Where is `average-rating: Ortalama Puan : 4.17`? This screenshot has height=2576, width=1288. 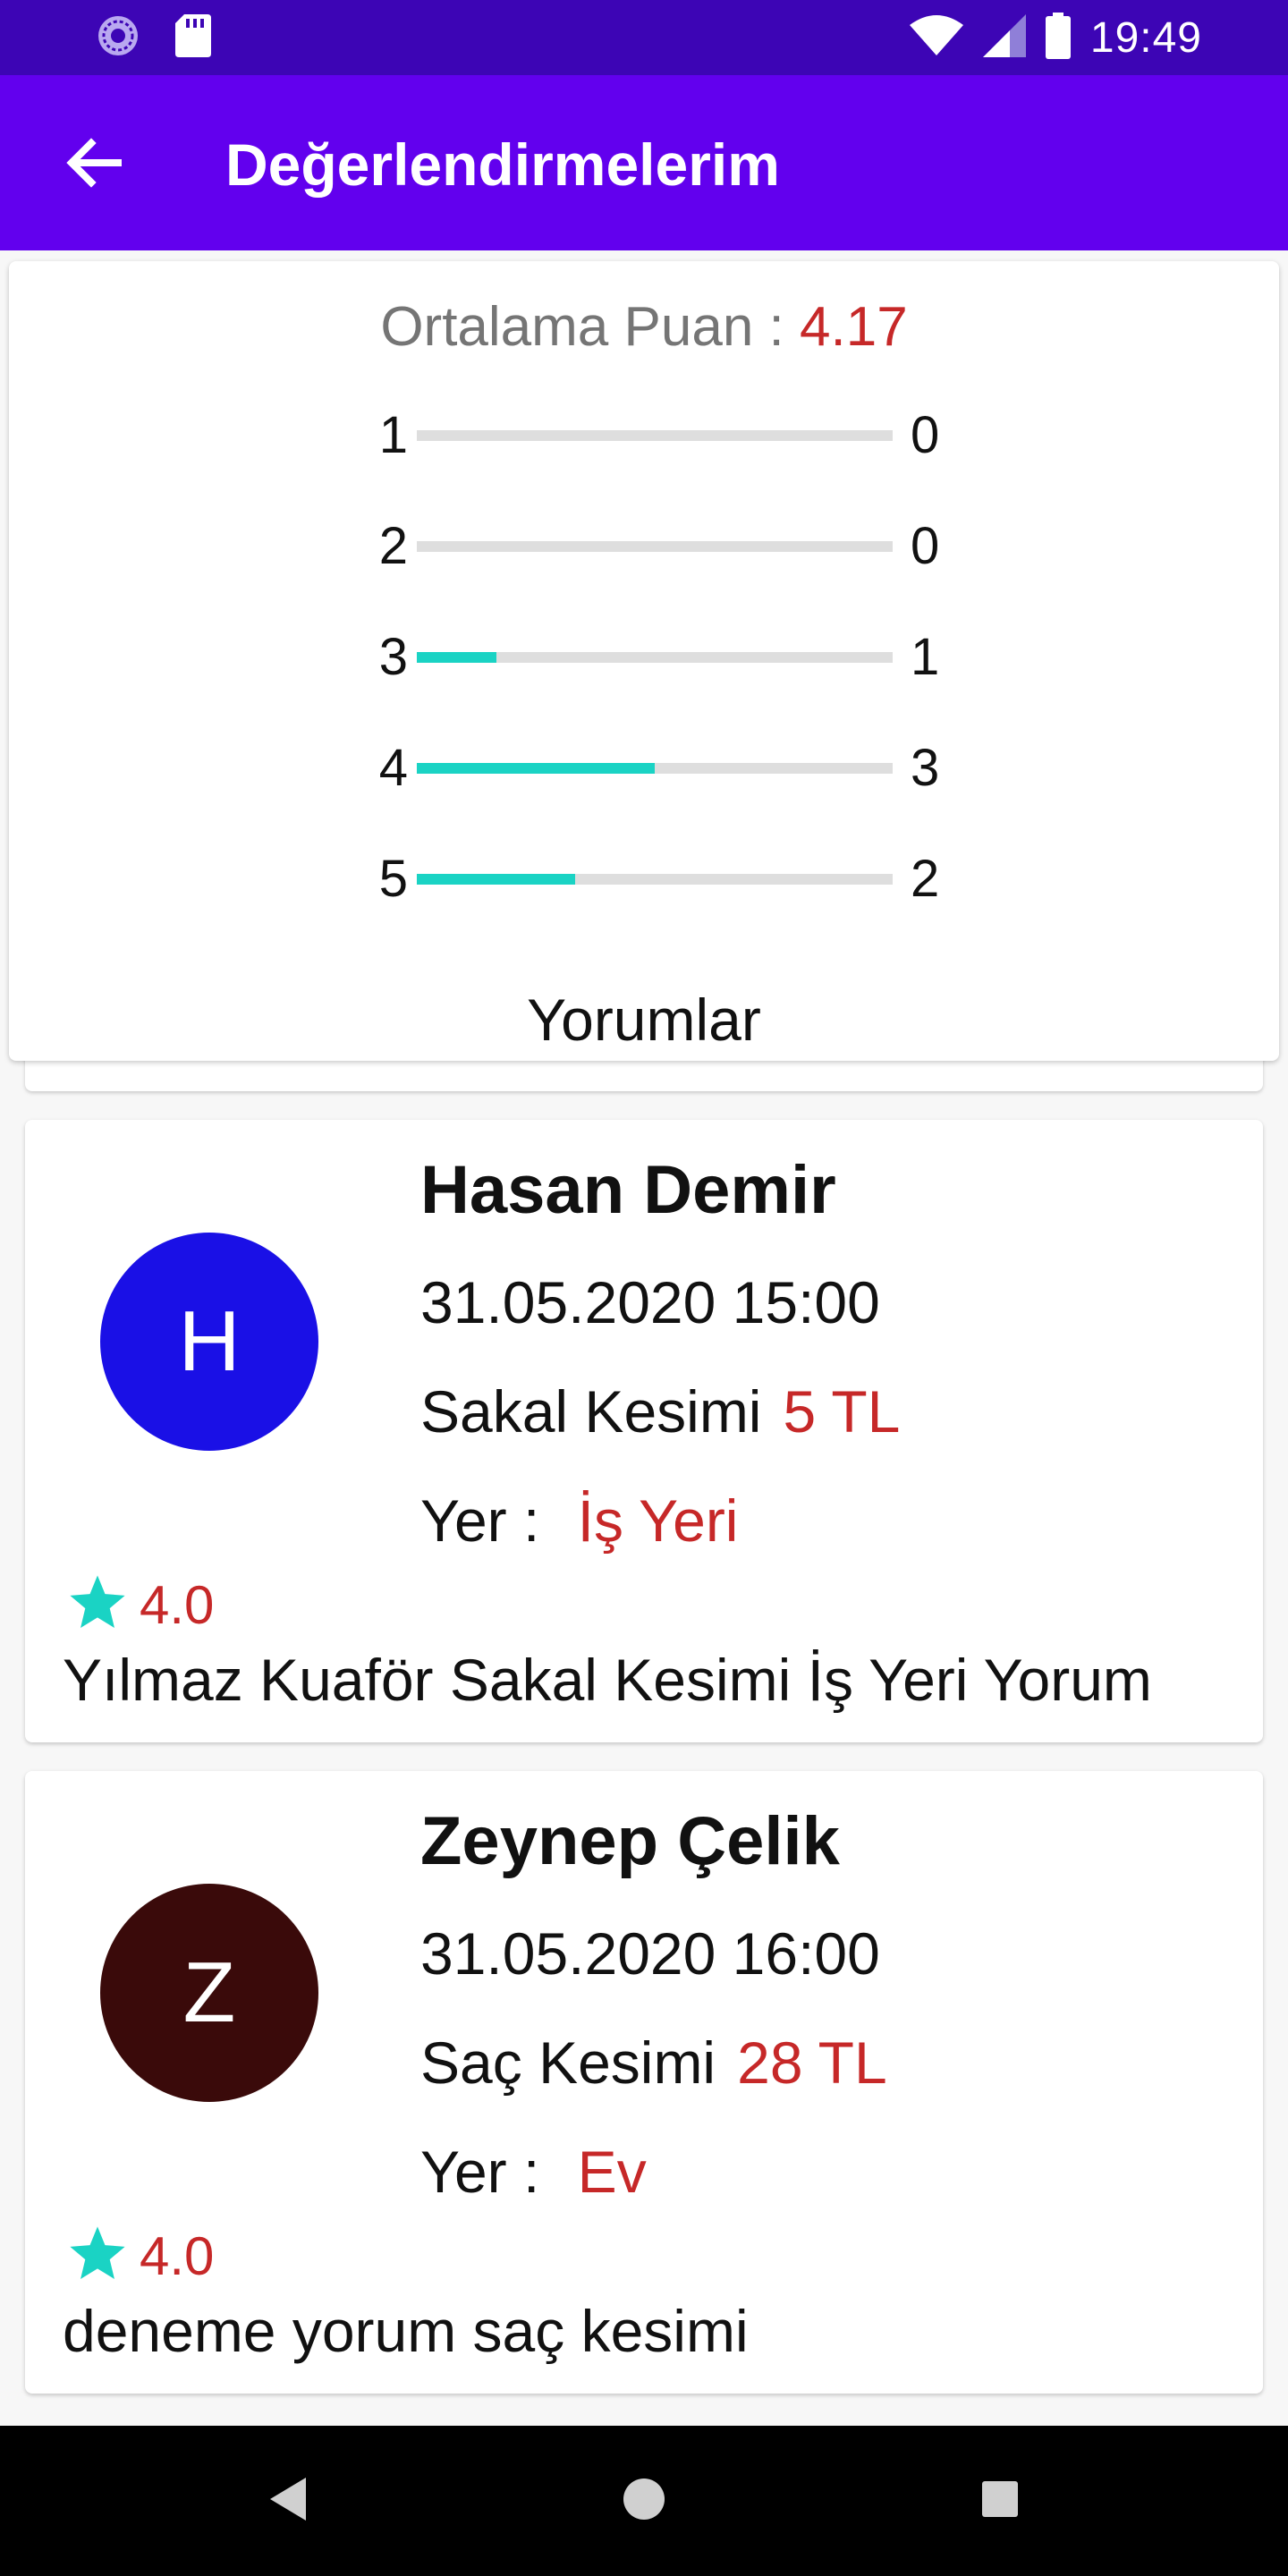
average-rating: Ortalama Puan : 4.17 is located at coordinates (644, 327).